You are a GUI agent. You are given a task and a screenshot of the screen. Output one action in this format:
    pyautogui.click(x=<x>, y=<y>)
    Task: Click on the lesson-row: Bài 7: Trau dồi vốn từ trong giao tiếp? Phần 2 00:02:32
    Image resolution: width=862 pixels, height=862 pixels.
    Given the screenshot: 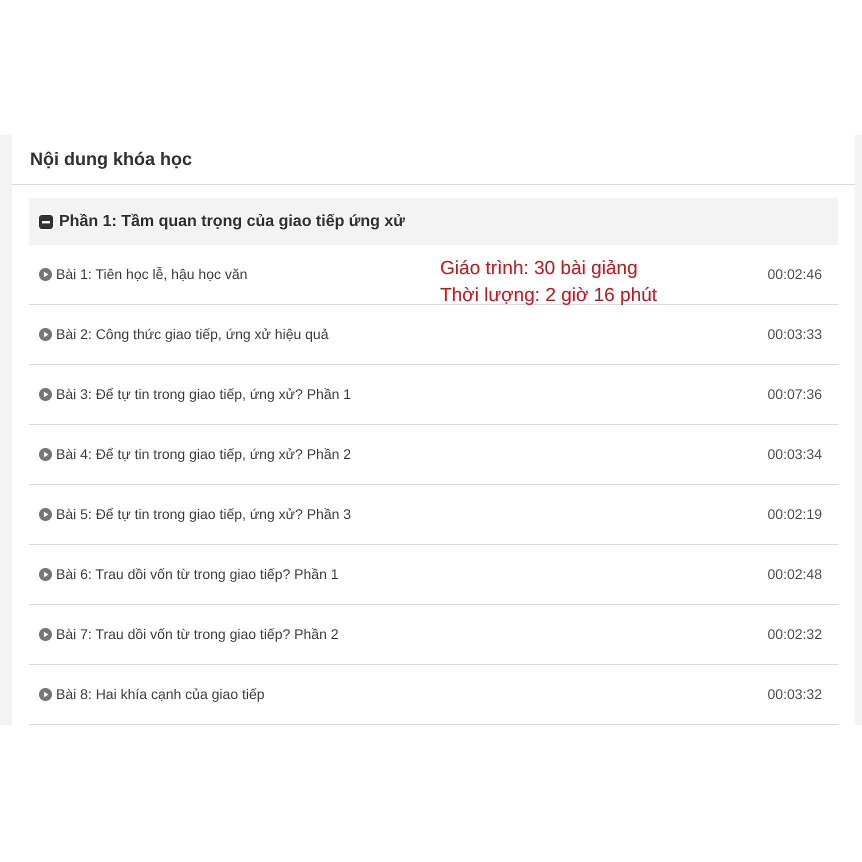 What is the action you would take?
    pyautogui.click(x=433, y=635)
    